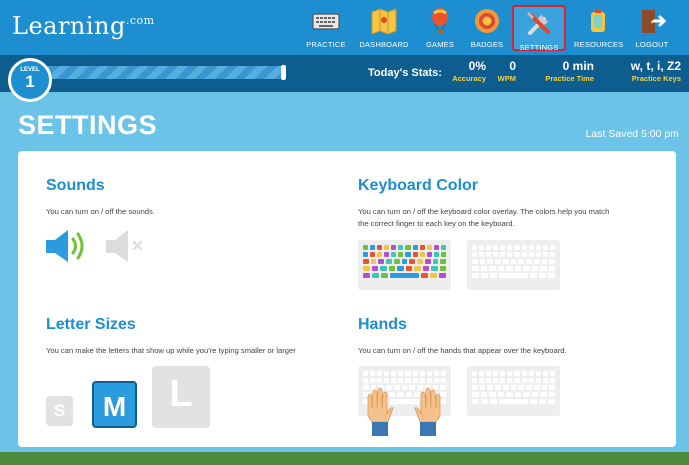  Describe the element at coordinates (487, 28) in the screenshot. I see `nav-badges: BADGES` at that location.